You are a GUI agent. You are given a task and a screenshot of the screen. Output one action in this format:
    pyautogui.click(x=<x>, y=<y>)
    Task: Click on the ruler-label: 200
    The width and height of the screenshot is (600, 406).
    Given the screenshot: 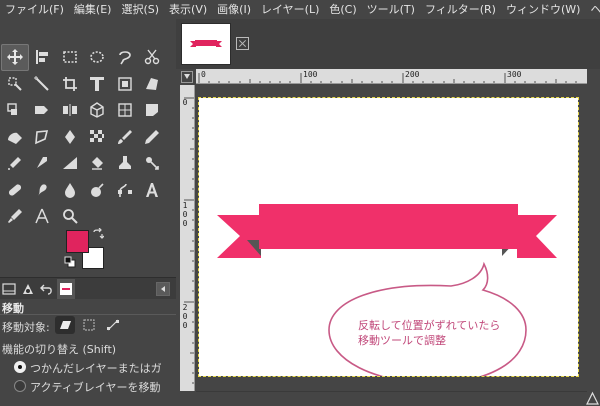 What is the action you would take?
    pyautogui.click(x=412, y=74)
    